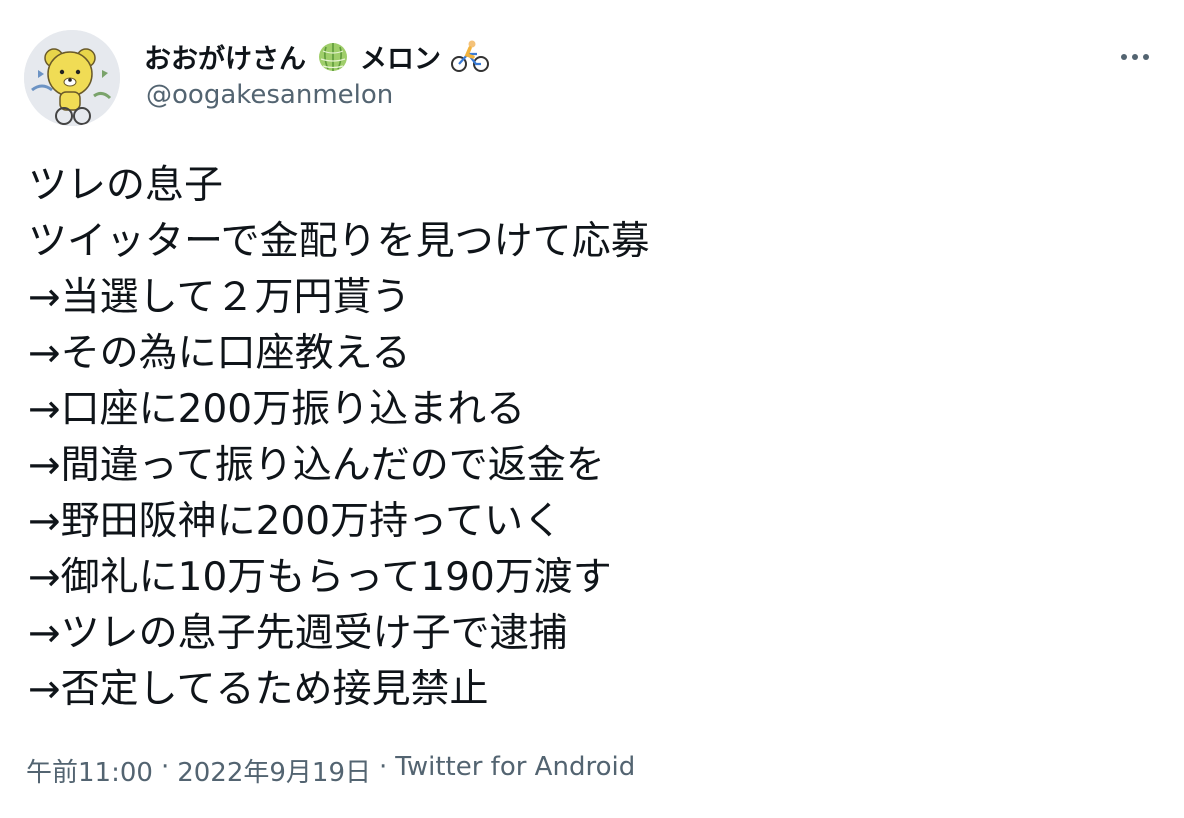  Describe the element at coordinates (269, 95) in the screenshot. I see `user-handle: @oogakesanmelon` at that location.